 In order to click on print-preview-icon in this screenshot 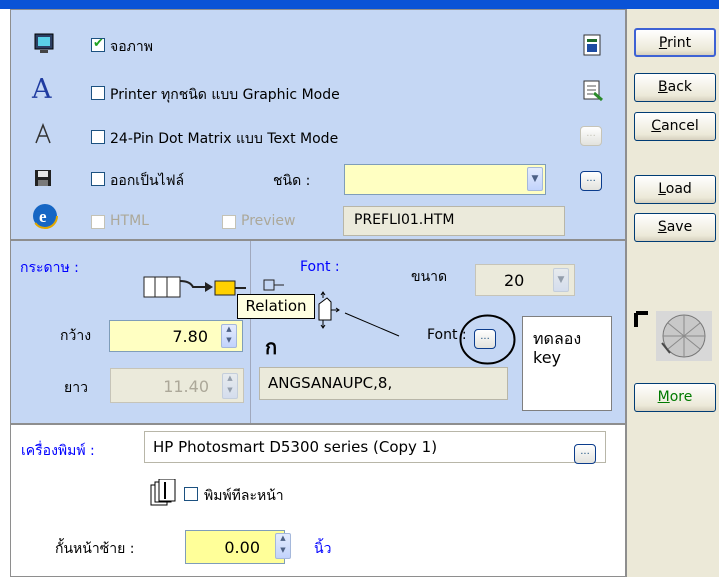, I will do `click(592, 91)`.